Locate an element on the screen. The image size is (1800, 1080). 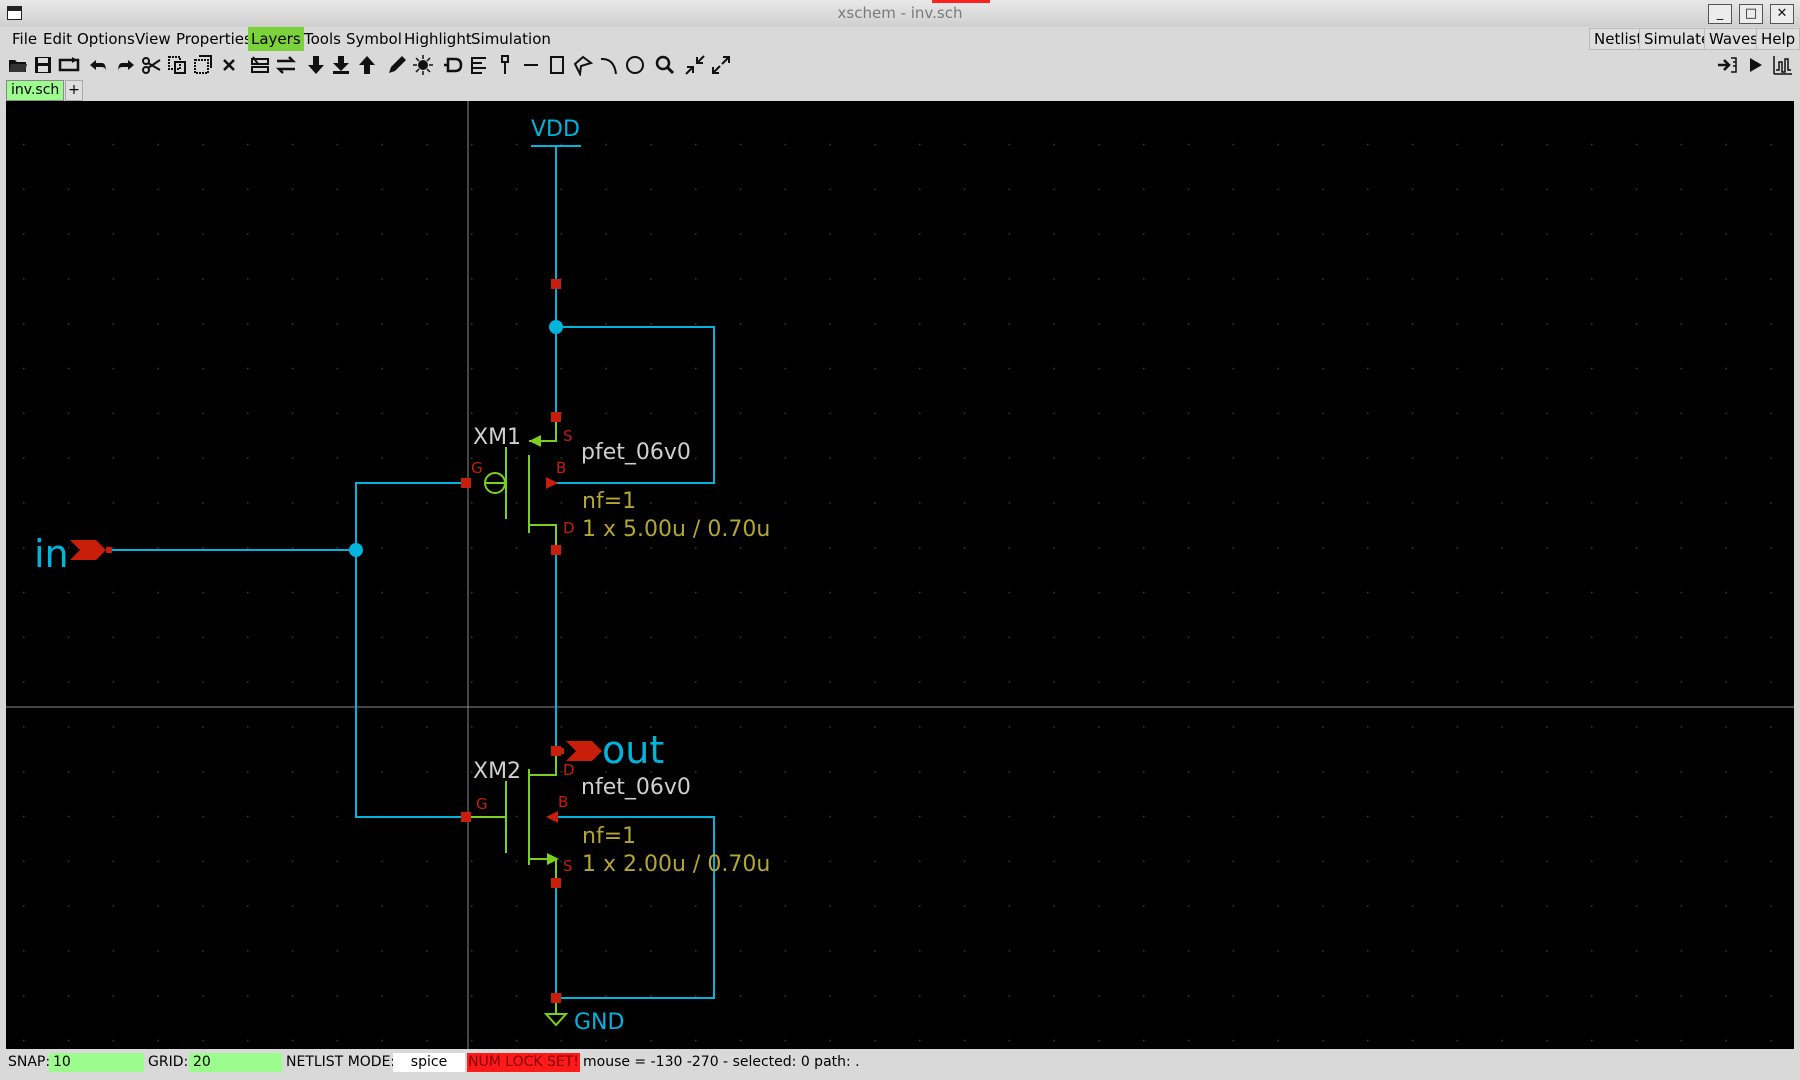
arc-icon is located at coordinates (609, 65).